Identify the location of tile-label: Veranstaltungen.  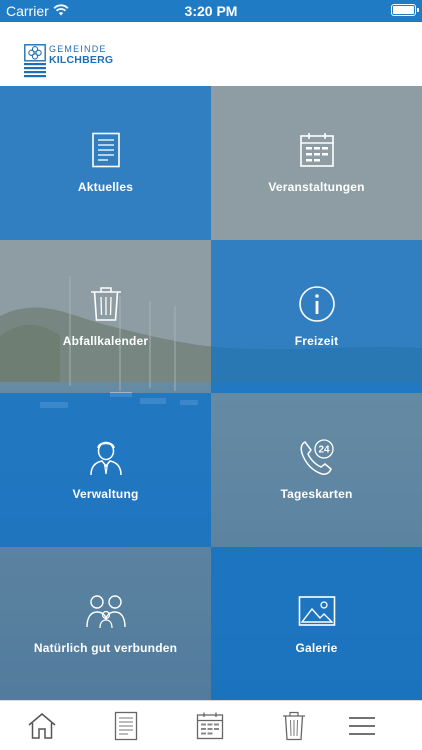
(316, 187).